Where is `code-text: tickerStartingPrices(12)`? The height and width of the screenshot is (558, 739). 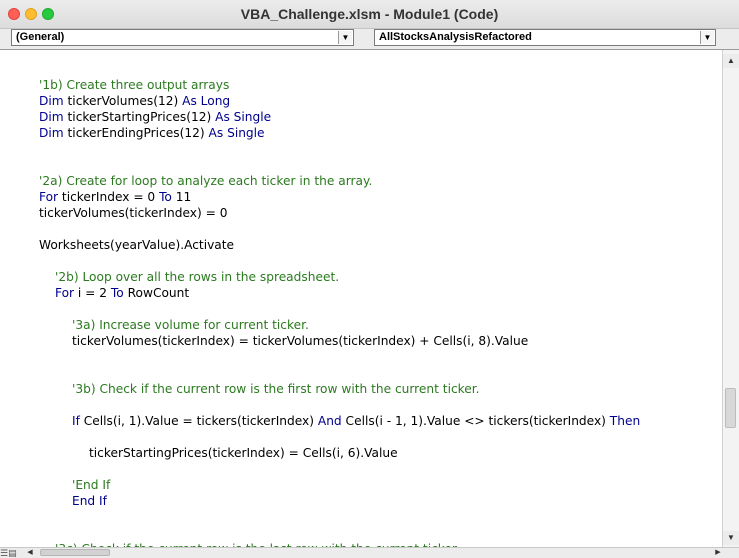 code-text: tickerStartingPrices(12) is located at coordinates (139, 117).